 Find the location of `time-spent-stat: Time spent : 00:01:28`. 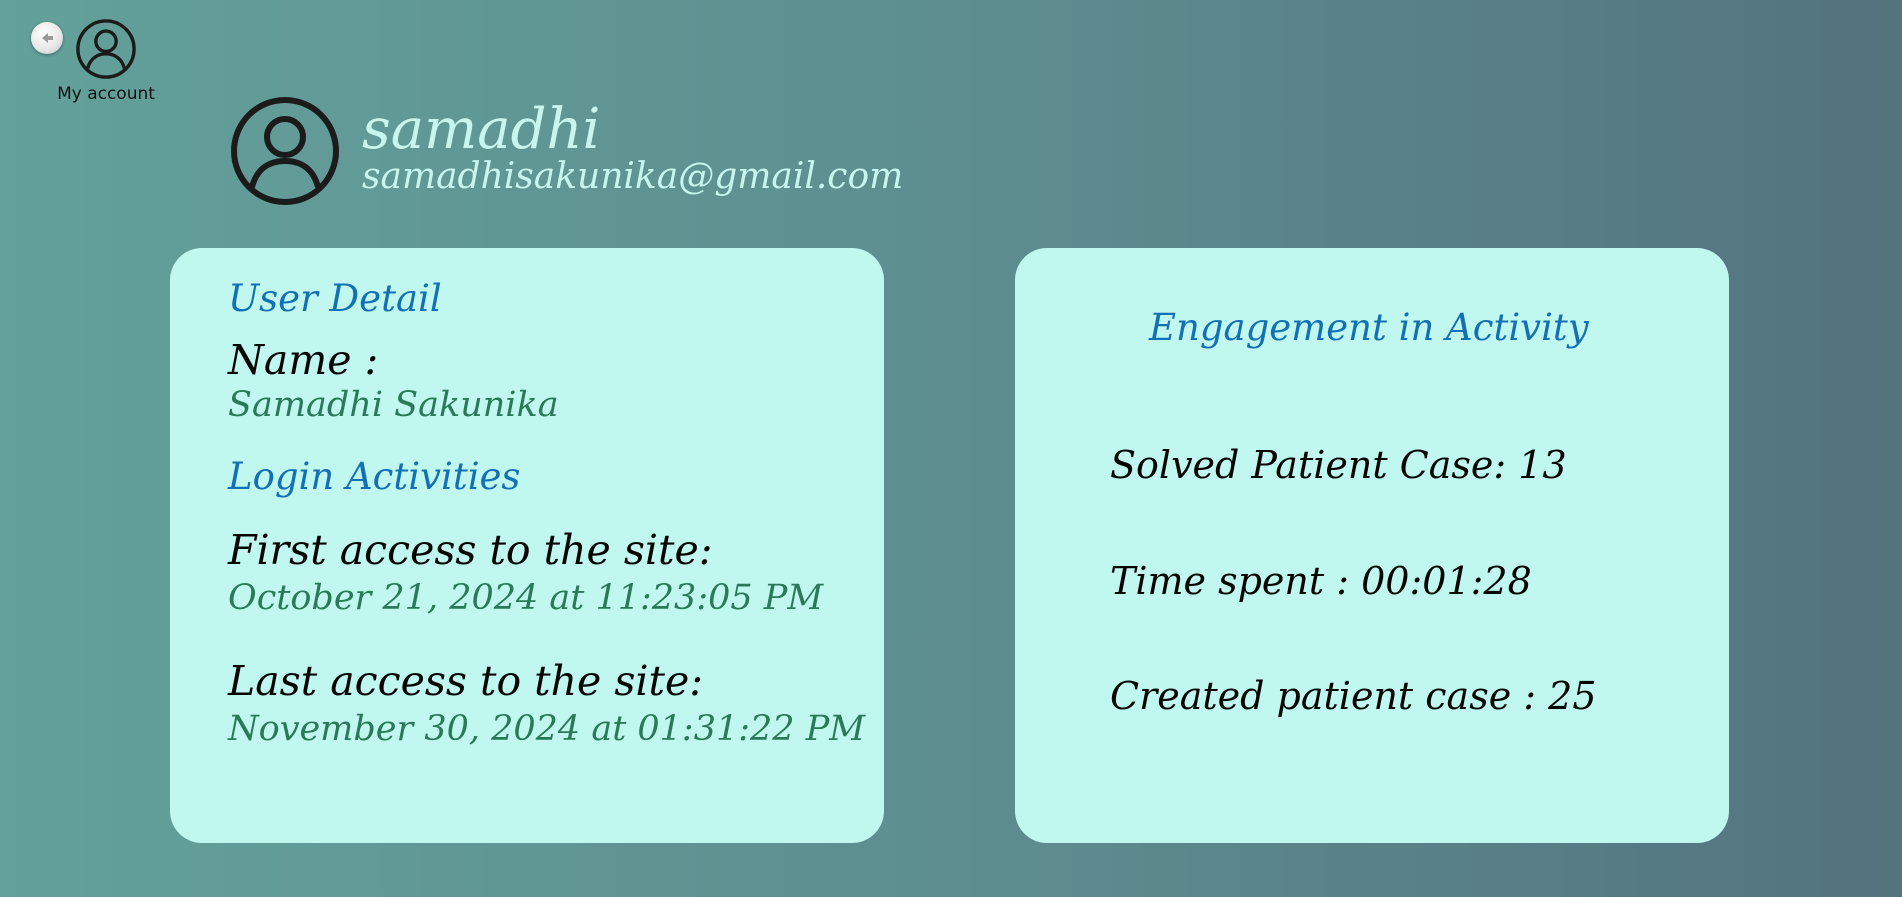

time-spent-stat: Time spent : 00:01:28 is located at coordinates (1321, 581).